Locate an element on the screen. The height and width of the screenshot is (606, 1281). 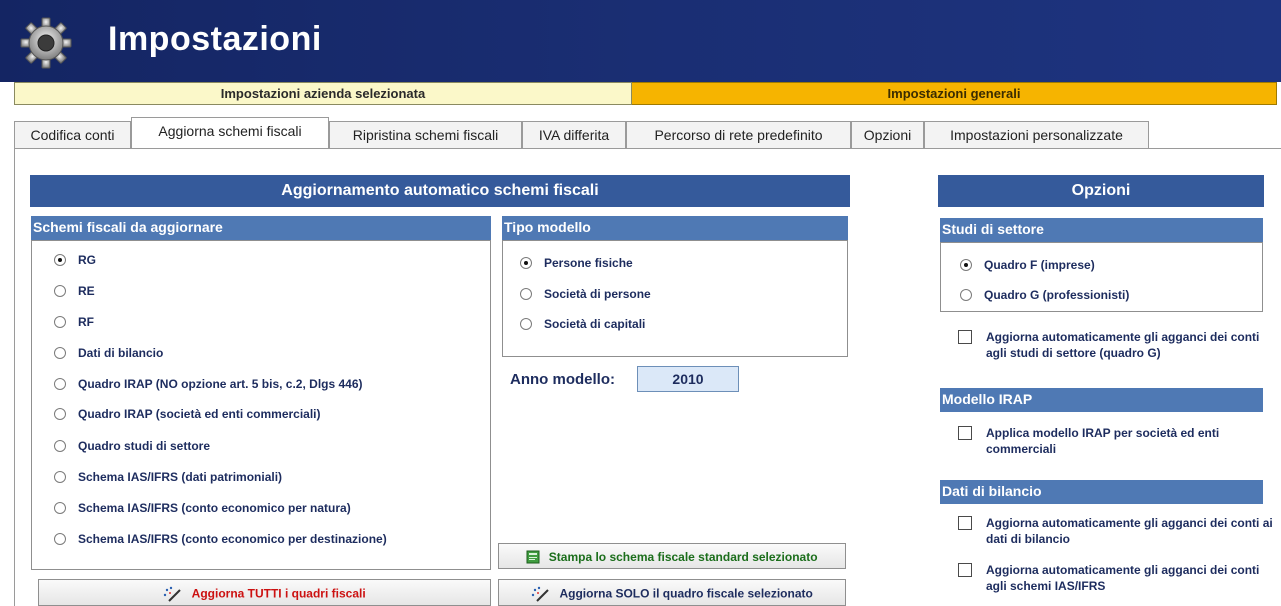
anno-modello-label: Anno modello: is located at coordinates (562, 379).